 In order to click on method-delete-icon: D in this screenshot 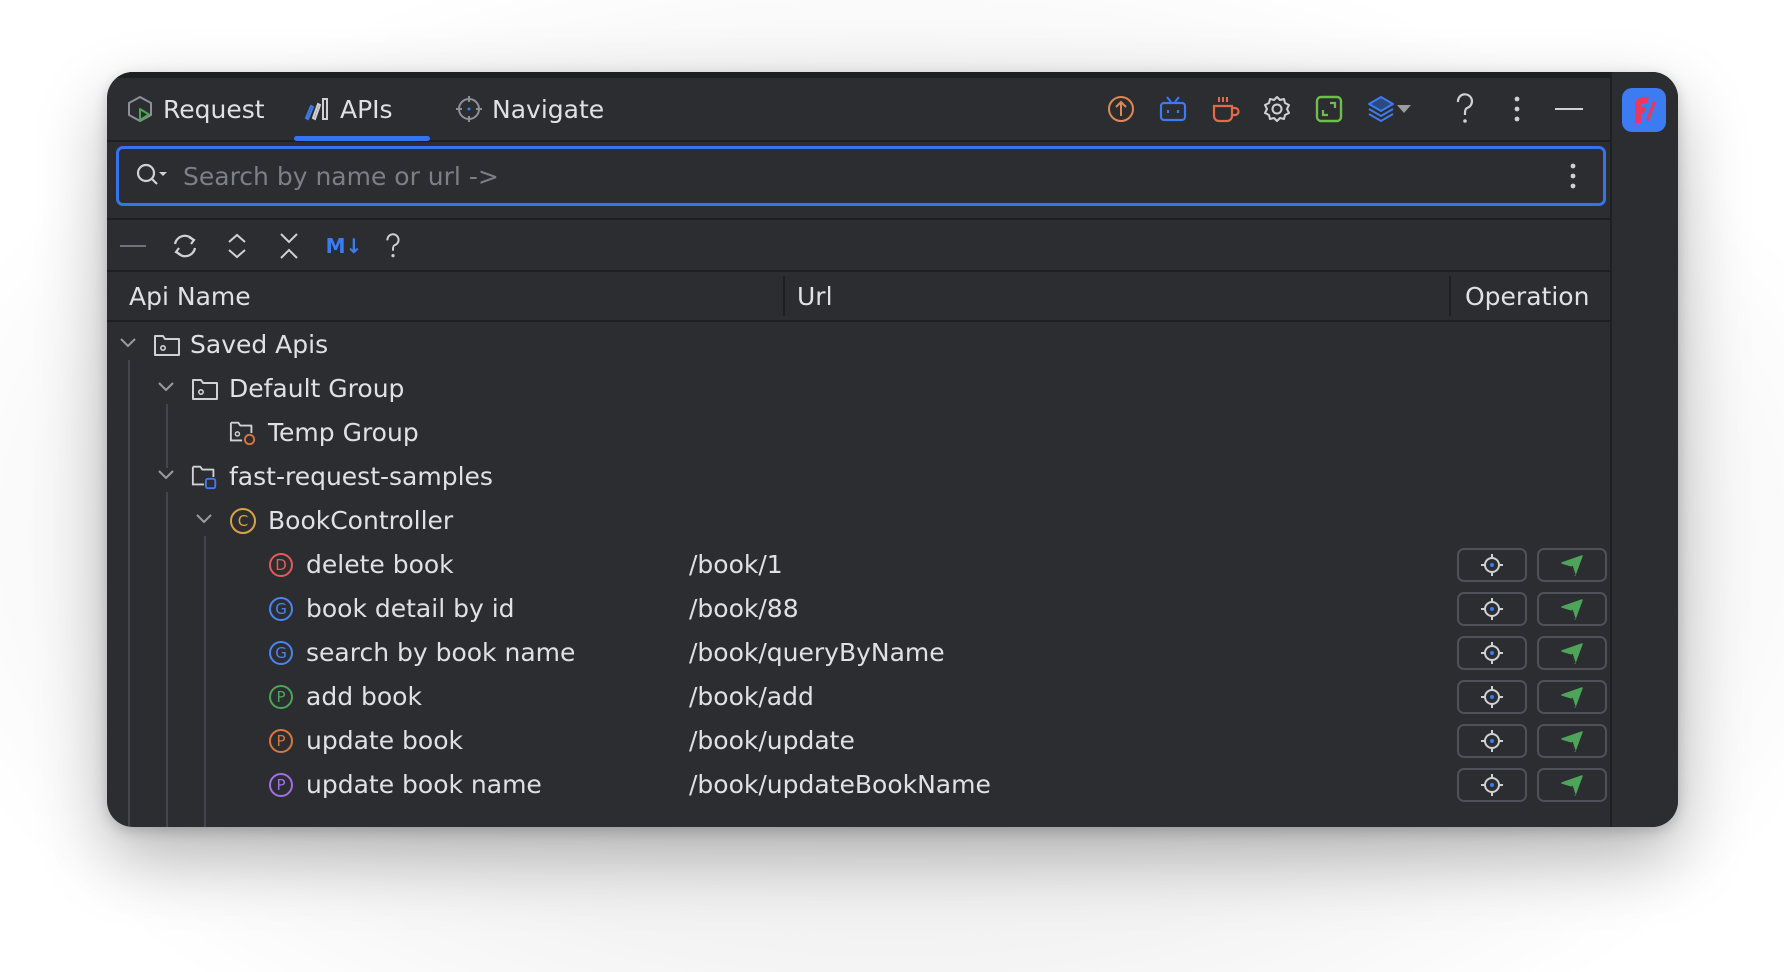, I will do `click(281, 565)`.